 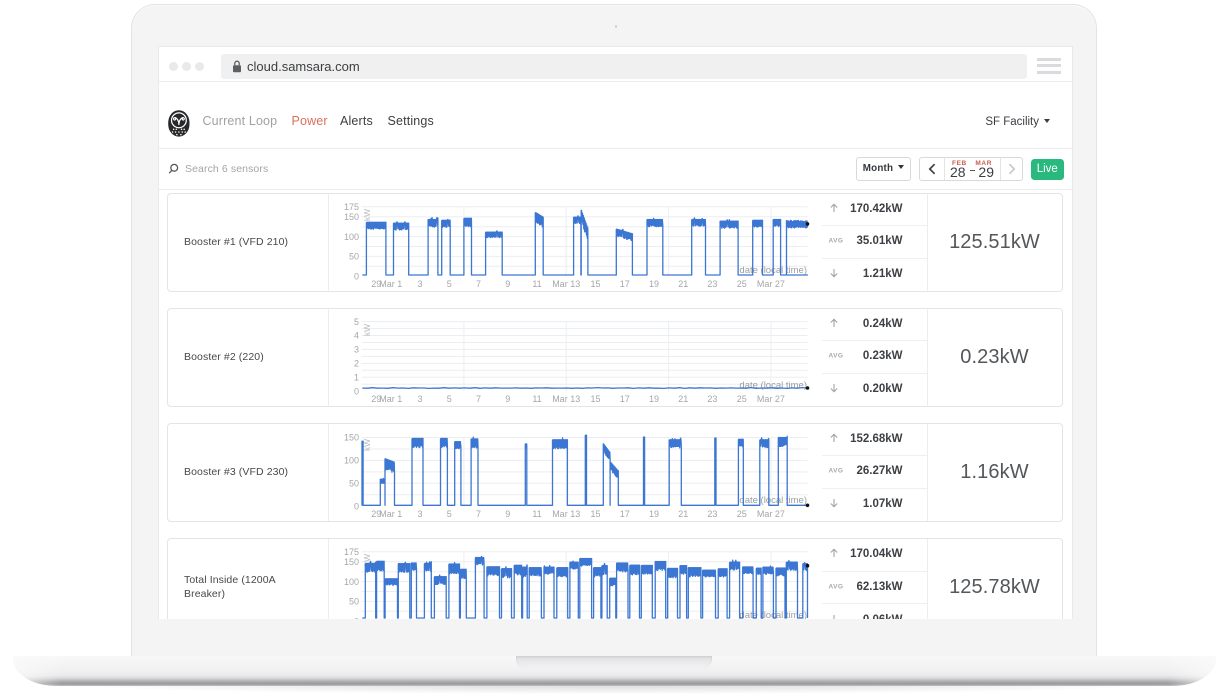 I want to click on svg-text: 4, so click(x=355, y=335).